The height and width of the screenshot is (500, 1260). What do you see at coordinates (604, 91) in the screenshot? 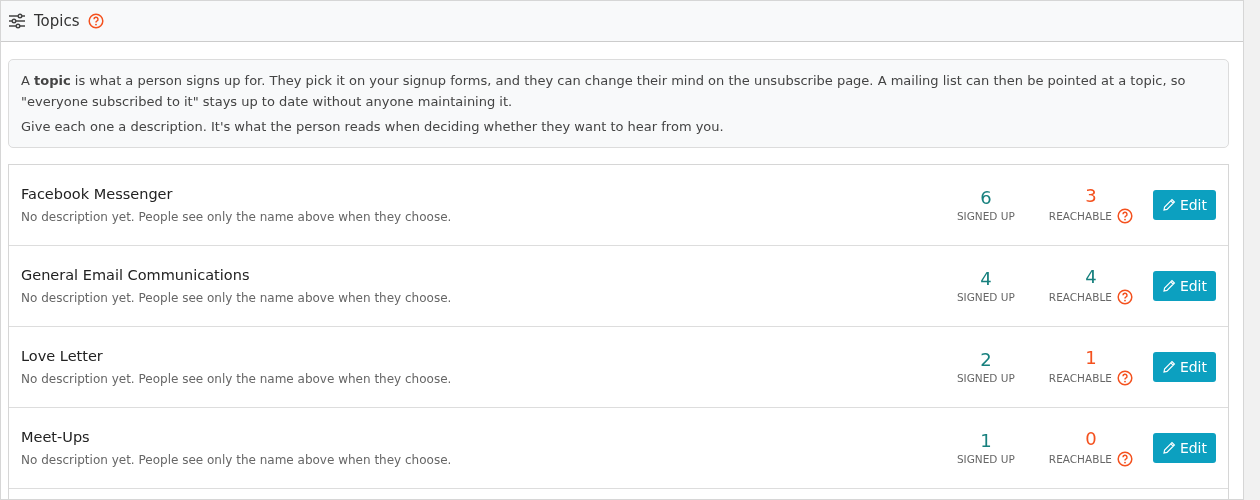
I see `intro-text: A topic is what a person signs up for. They pick it on your signup forms, and they can change their mind on the unsubscribe page. A mailing list can then be pointed at a topic, so "everyone subscribed to it" stays up to date without anyone maintaining it.` at bounding box center [604, 91].